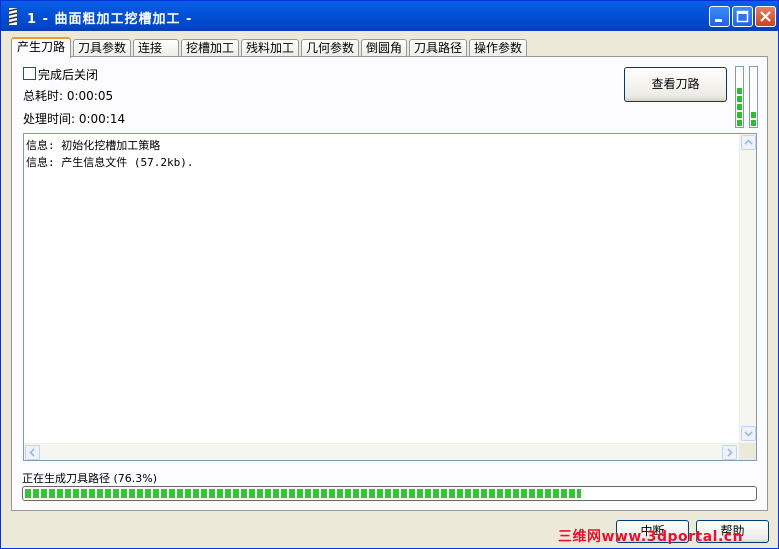  I want to click on level-meter-left, so click(739, 97).